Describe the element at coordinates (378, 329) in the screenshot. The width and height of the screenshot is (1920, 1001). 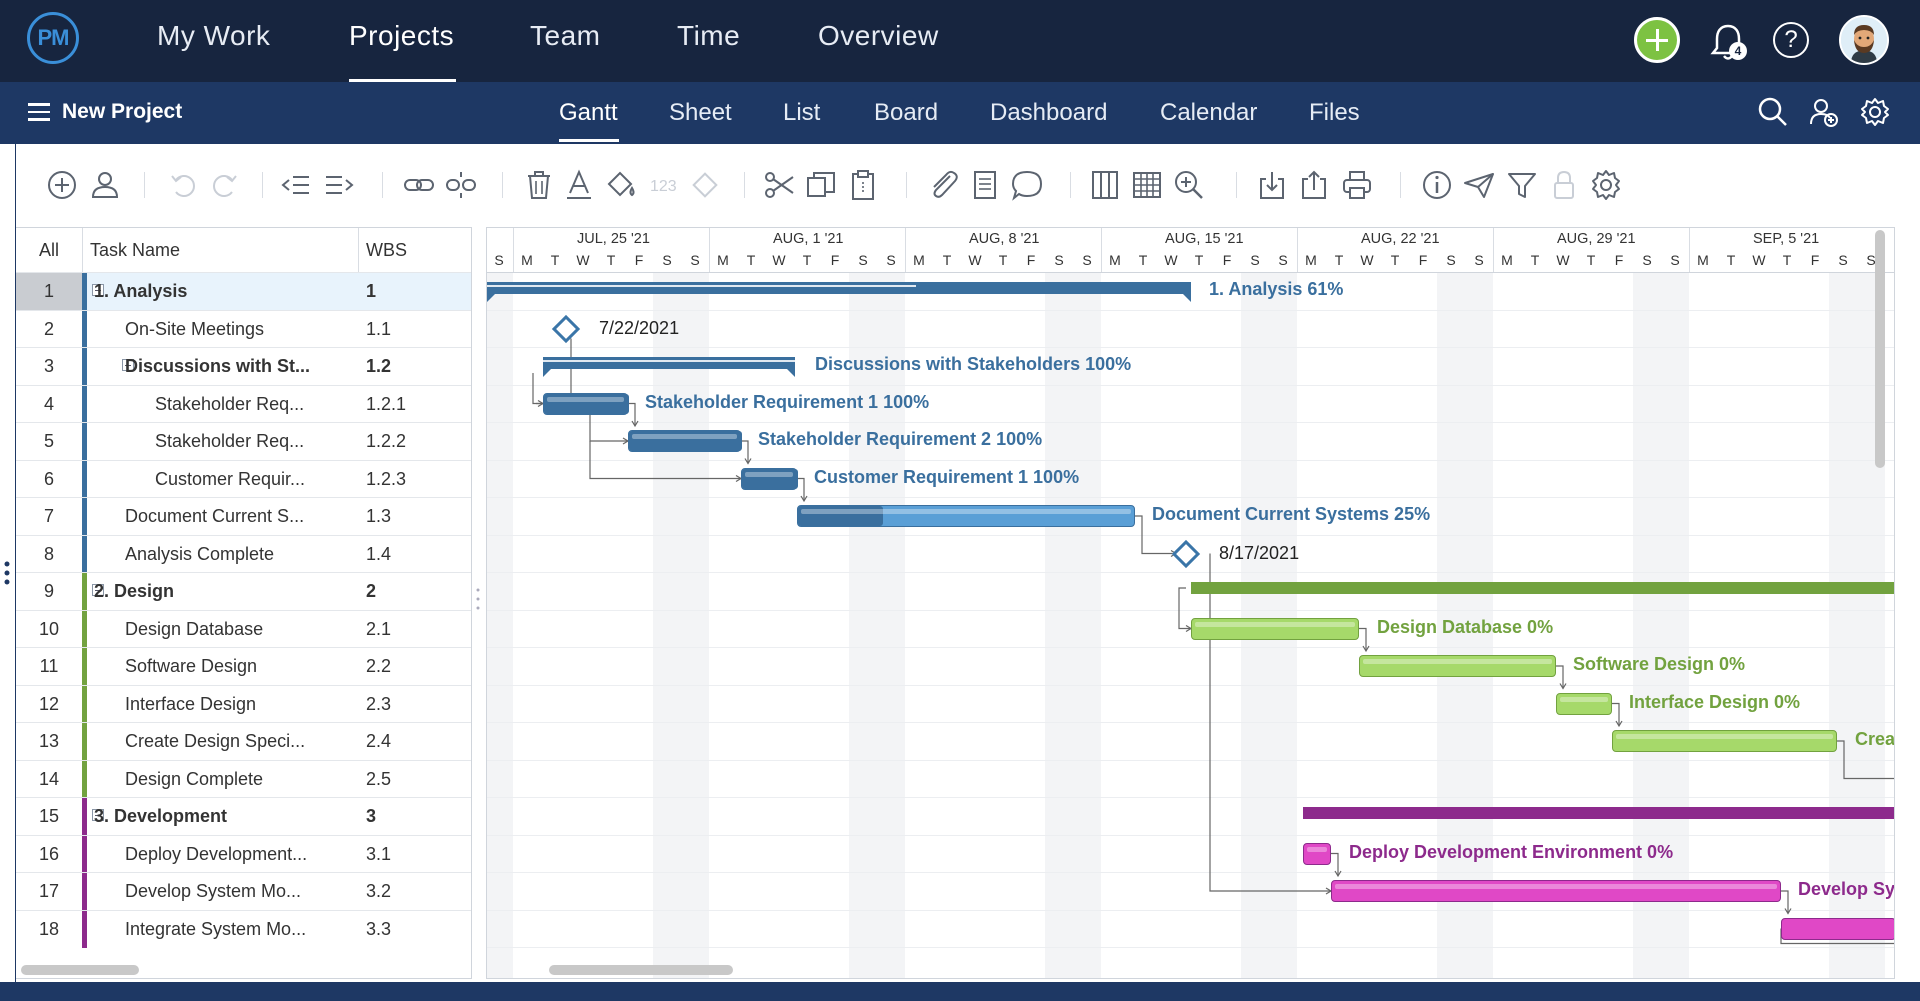
I see `wbs-cell: 1.1` at that location.